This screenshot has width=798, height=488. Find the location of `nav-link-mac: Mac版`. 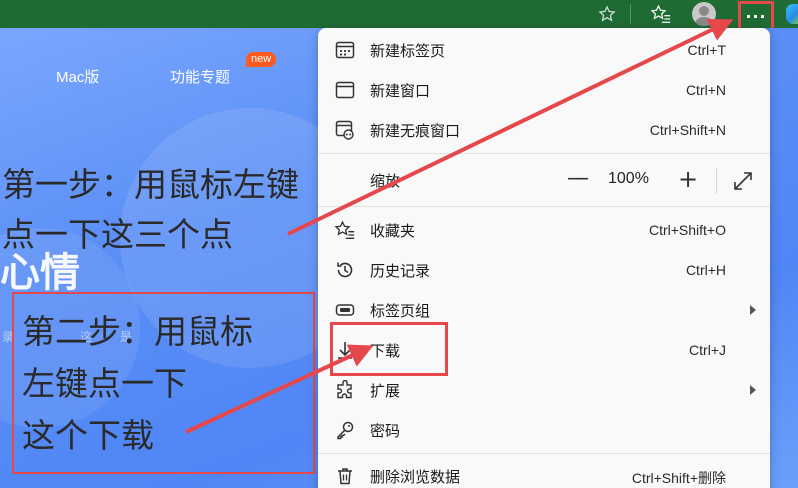

nav-link-mac: Mac版 is located at coordinates (77, 76).